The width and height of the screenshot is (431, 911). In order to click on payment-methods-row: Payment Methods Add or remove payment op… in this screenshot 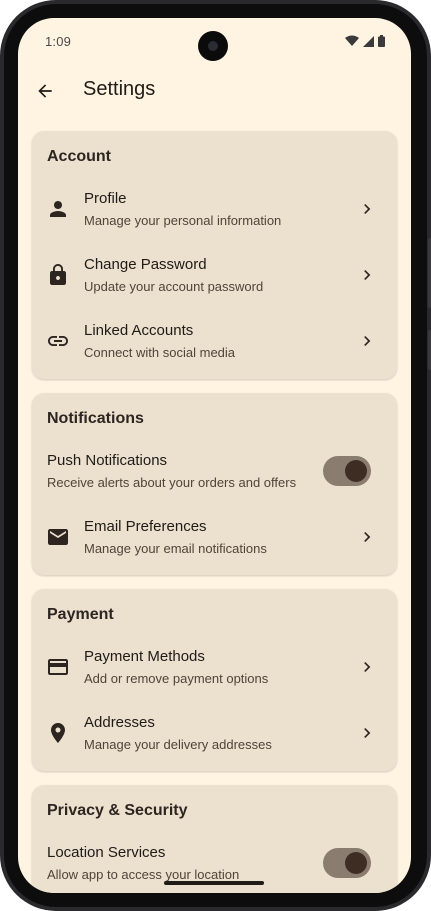, I will do `click(214, 668)`.